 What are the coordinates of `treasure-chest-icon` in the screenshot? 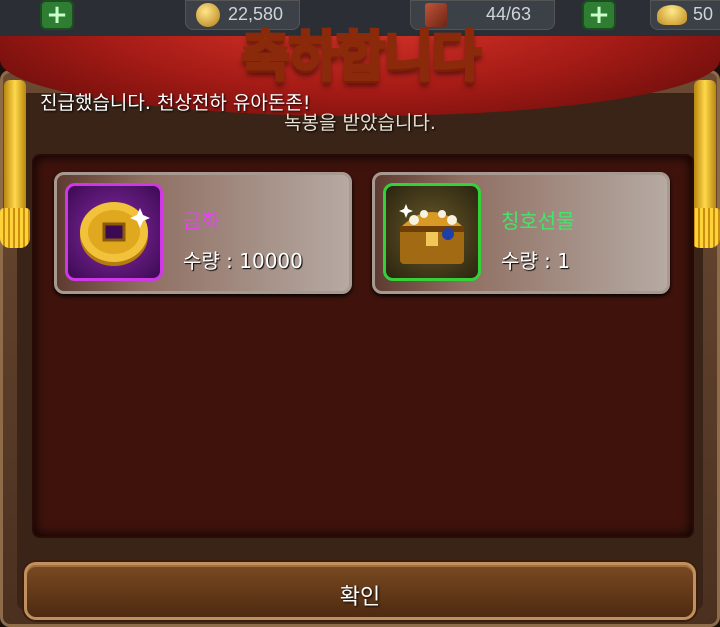 It's located at (431, 234).